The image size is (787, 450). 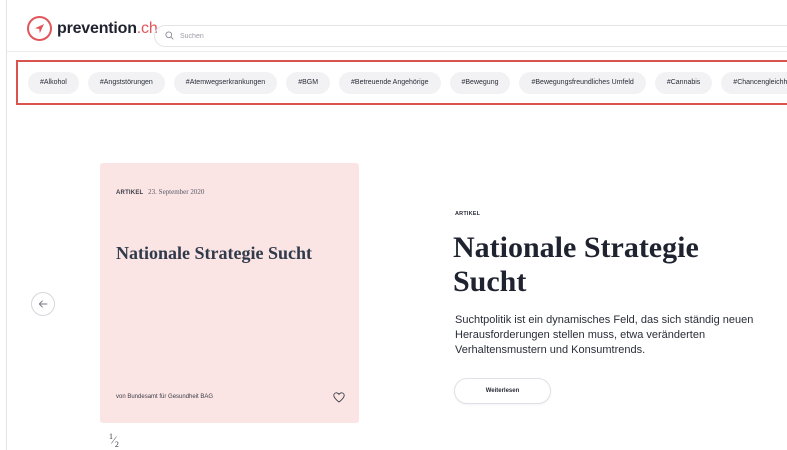 I want to click on carousel-prev-button, so click(x=43, y=304).